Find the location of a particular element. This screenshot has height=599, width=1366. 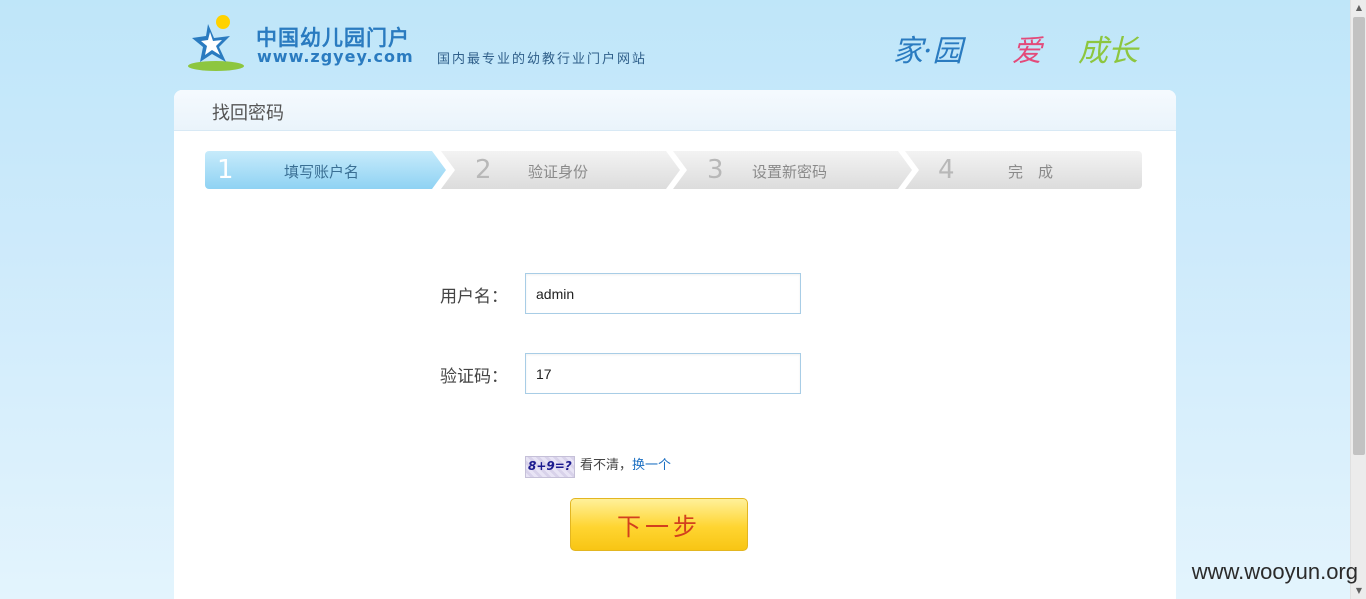

watermark: www.wooyun.org is located at coordinates (1274, 571).